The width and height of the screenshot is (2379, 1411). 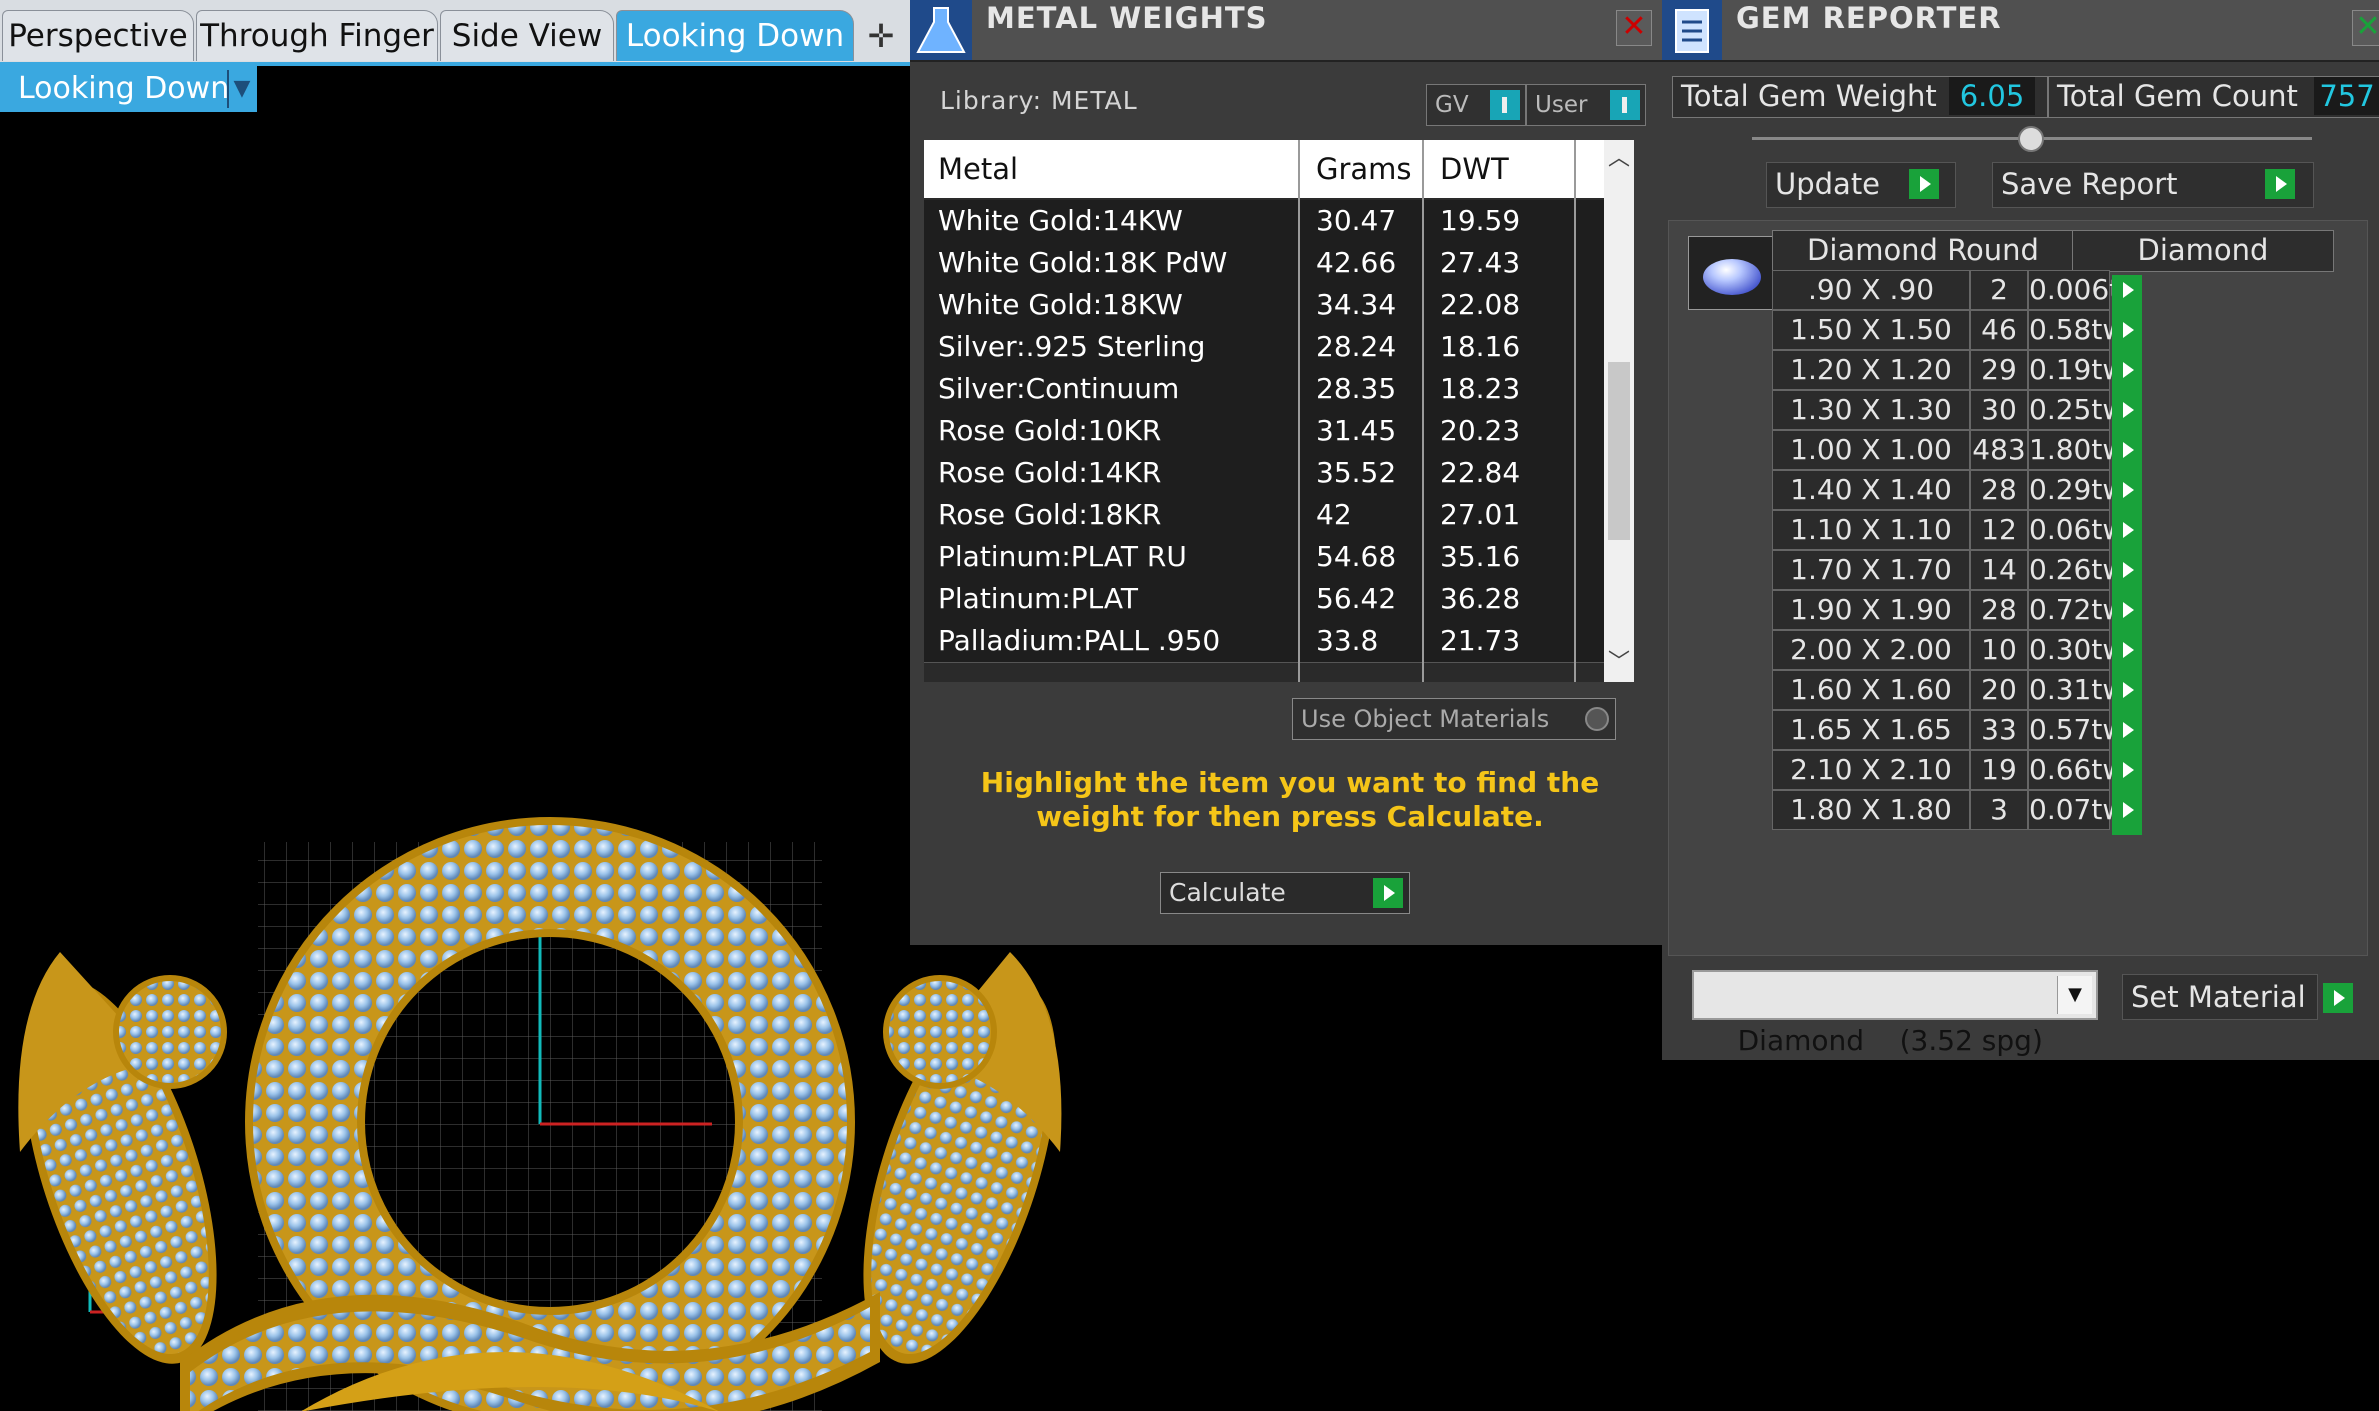 What do you see at coordinates (1286, 31) in the screenshot?
I see `metal-weights-titlebar: METAL WEIGHTS ✕` at bounding box center [1286, 31].